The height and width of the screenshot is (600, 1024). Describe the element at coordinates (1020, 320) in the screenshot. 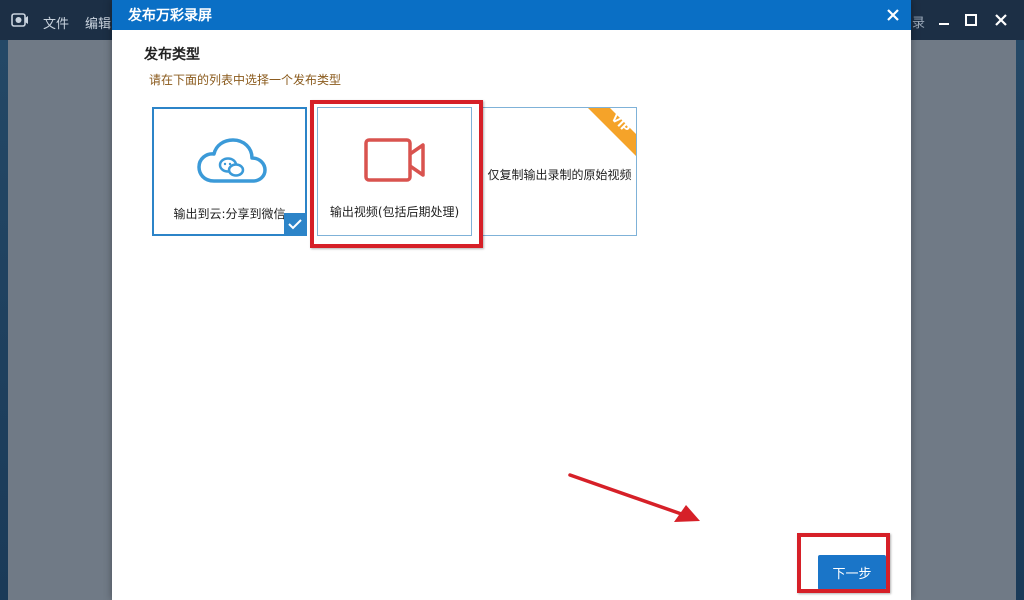

I see `background-right-edge` at that location.